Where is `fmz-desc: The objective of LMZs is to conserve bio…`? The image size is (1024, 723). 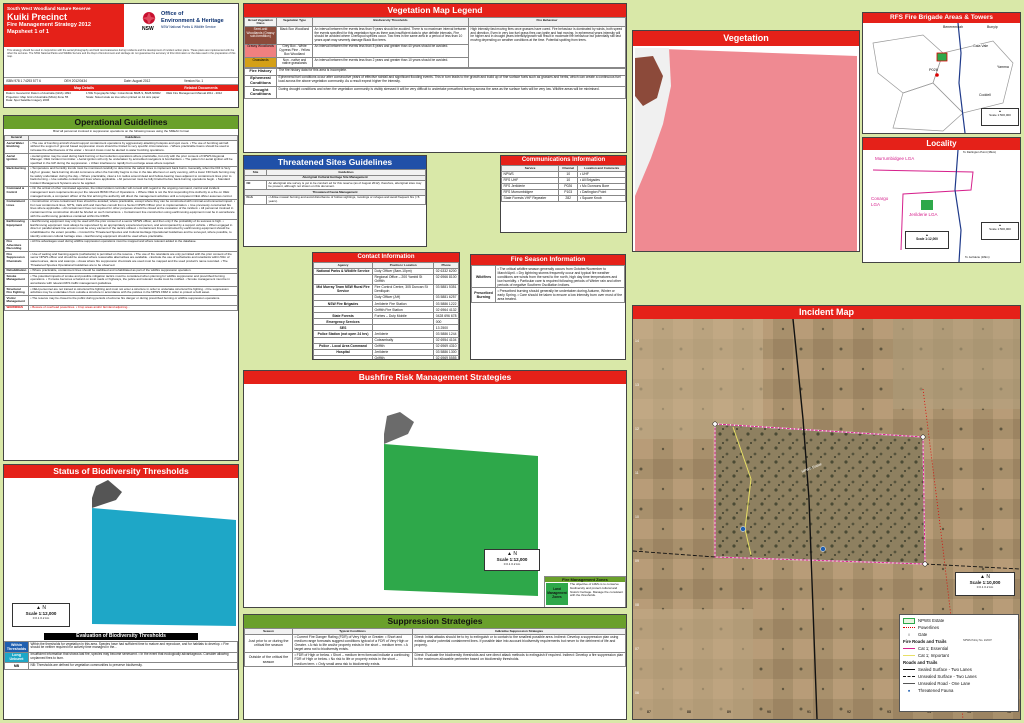
fmz-desc: The objective of LMZs is to conserve bio… is located at coordinates (597, 590).